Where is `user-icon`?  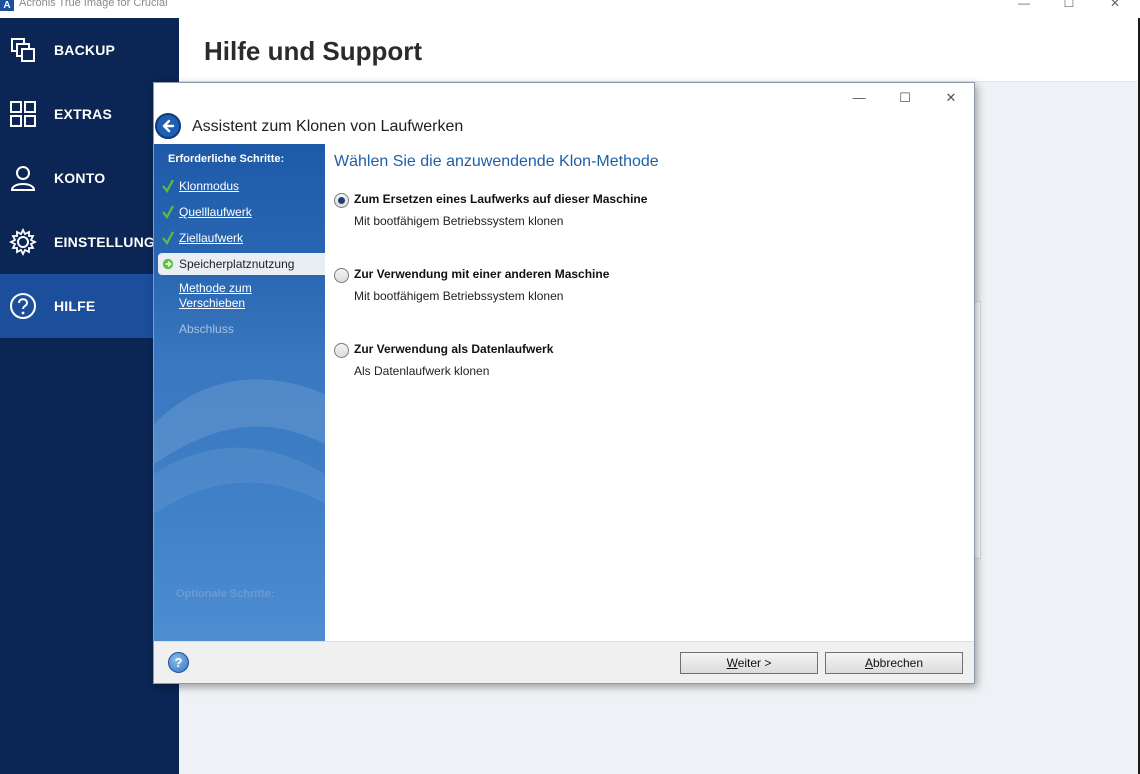
user-icon is located at coordinates (23, 178).